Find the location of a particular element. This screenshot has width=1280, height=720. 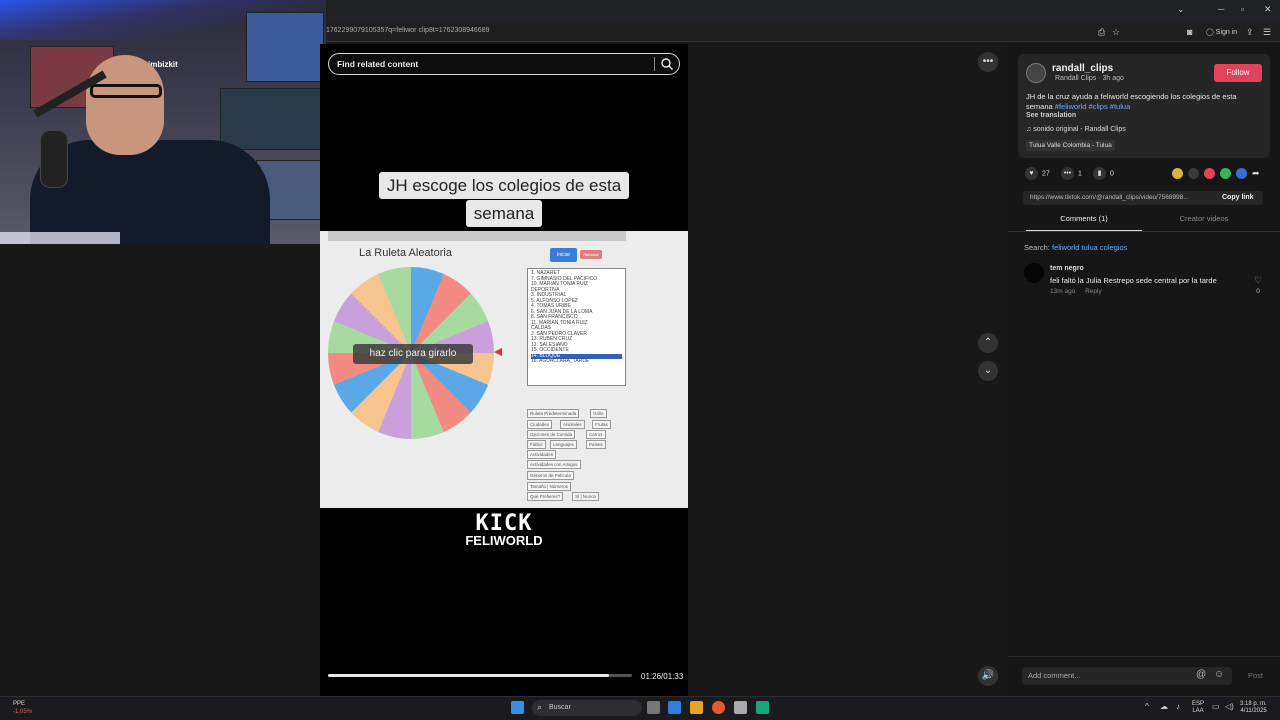

more-options-button: ••• is located at coordinates (988, 62).